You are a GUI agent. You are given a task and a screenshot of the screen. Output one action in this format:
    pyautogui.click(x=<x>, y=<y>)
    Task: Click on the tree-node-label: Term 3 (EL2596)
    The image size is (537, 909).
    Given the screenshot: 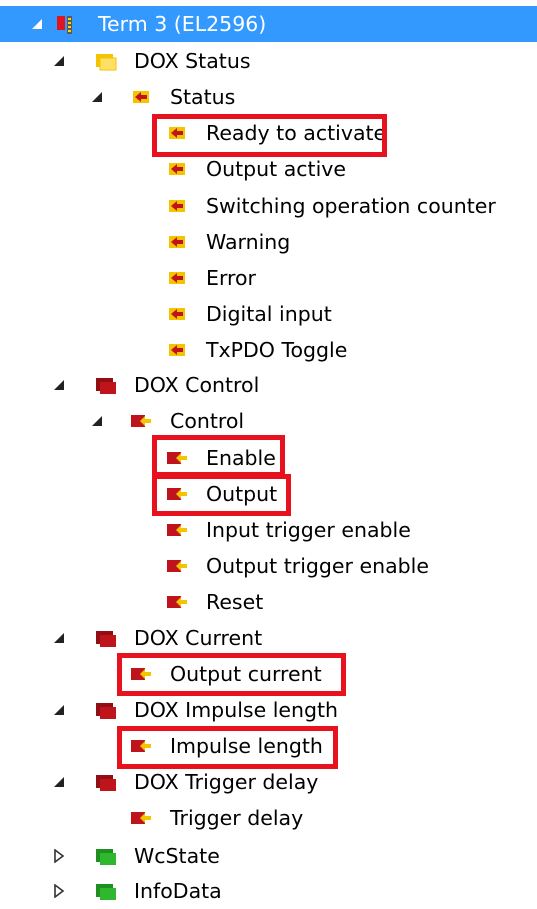 What is the action you would take?
    pyautogui.click(x=182, y=24)
    